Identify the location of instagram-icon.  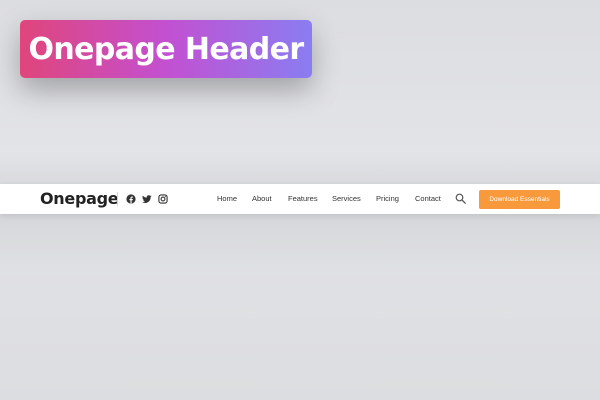
(163, 199).